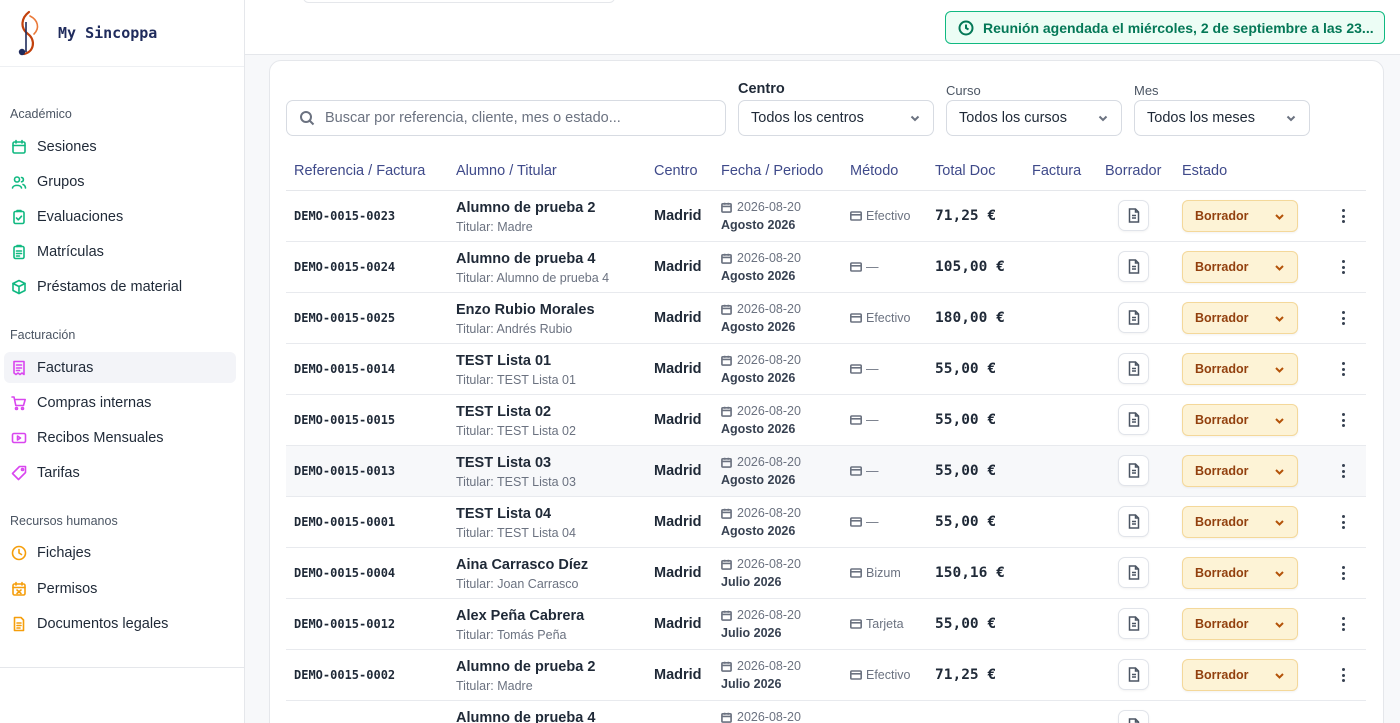 The image size is (1400, 723). What do you see at coordinates (344, 216) in the screenshot?
I see `invoice-reference: DEMO-0015-0023` at bounding box center [344, 216].